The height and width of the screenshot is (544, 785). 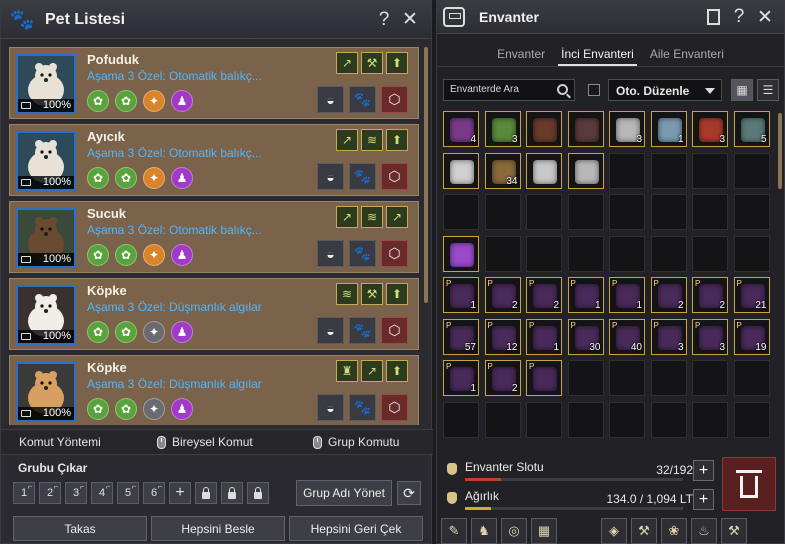 I want to click on swirl-icon: ❀, so click(x=674, y=531).